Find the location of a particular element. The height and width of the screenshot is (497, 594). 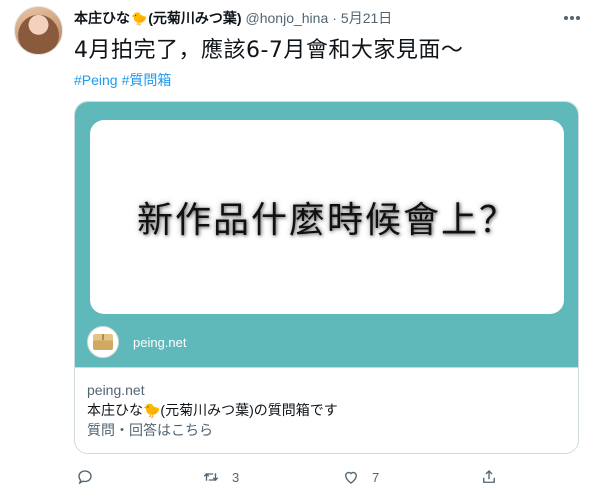

display-name: 本庄ひな🐤(元菊川みつ葉) is located at coordinates (158, 18).